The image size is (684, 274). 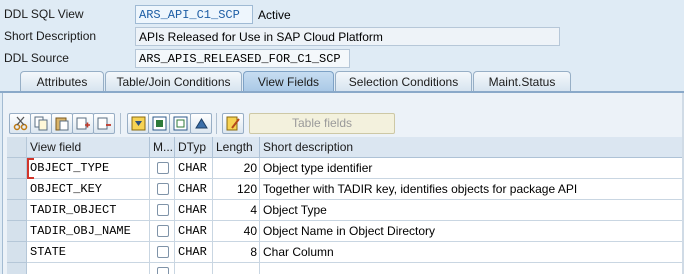 I want to click on table-row, so click(x=345, y=268).